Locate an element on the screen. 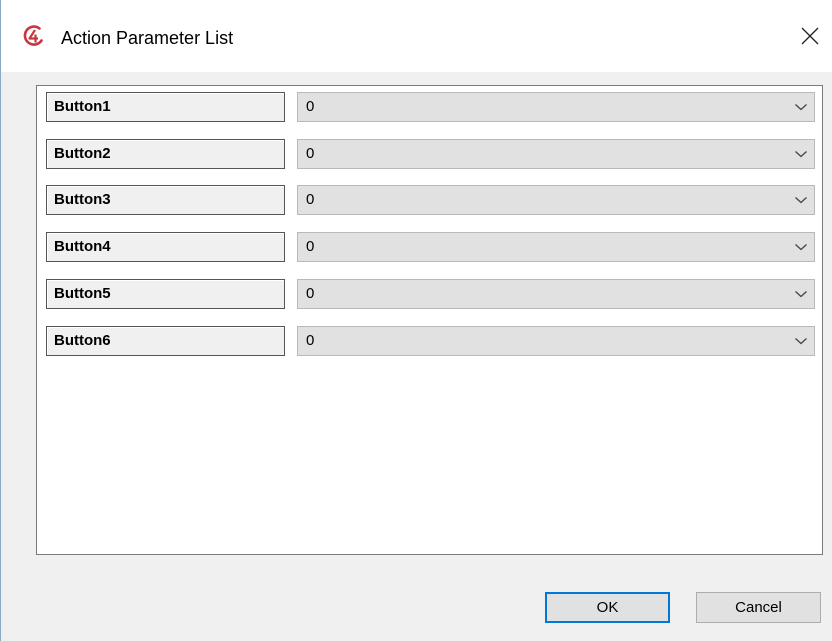 This screenshot has width=832, height=641. parameter-label-box: Button2 is located at coordinates (165, 154).